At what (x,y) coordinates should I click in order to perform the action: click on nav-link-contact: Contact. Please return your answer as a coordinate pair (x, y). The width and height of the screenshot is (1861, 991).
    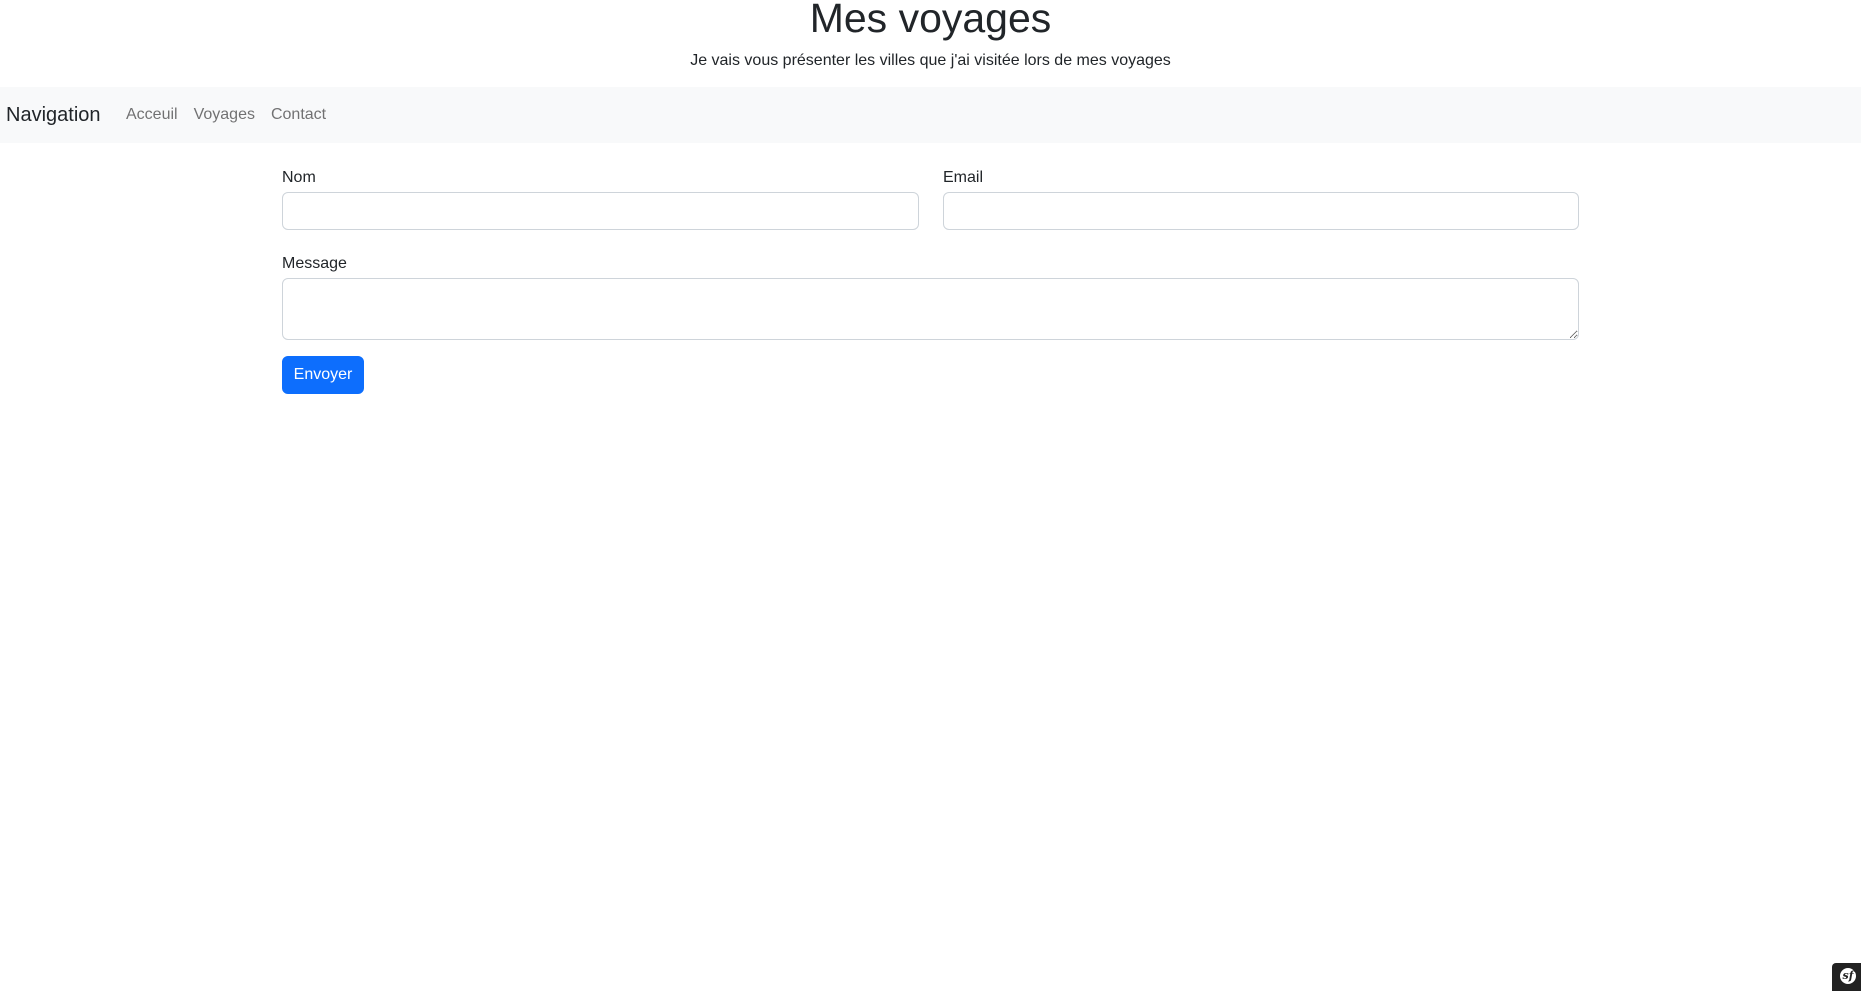
    Looking at the image, I should click on (298, 115).